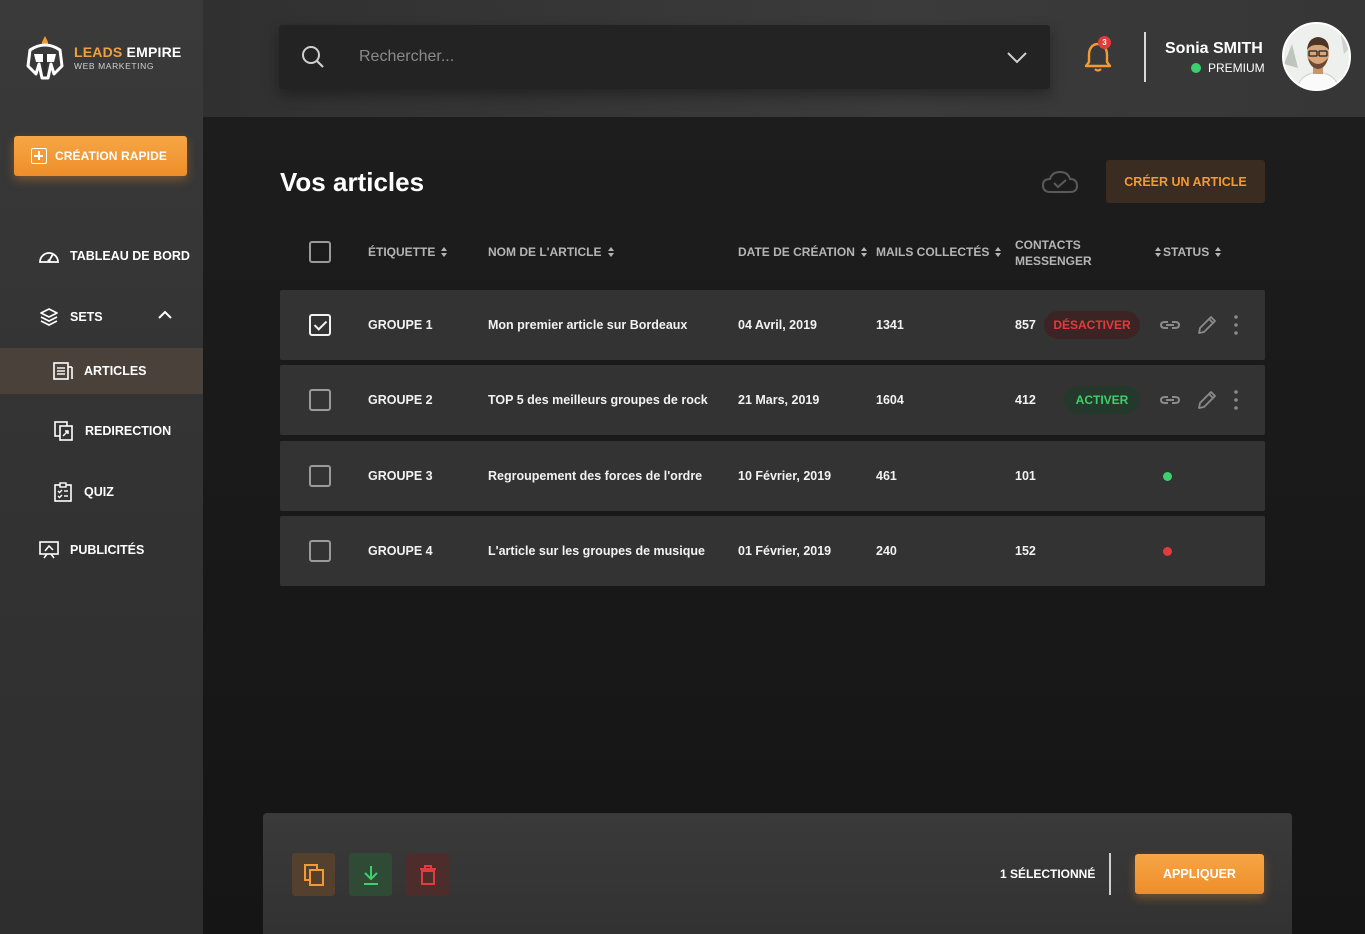 The image size is (1365, 934). Describe the element at coordinates (1104, 42) in the screenshot. I see `notification-badge: 3` at that location.